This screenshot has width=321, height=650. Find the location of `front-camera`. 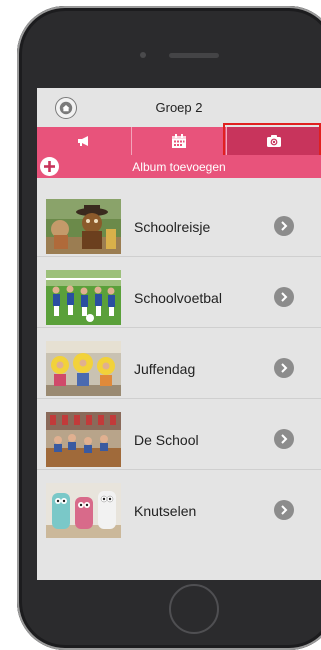

front-camera is located at coordinates (143, 55).